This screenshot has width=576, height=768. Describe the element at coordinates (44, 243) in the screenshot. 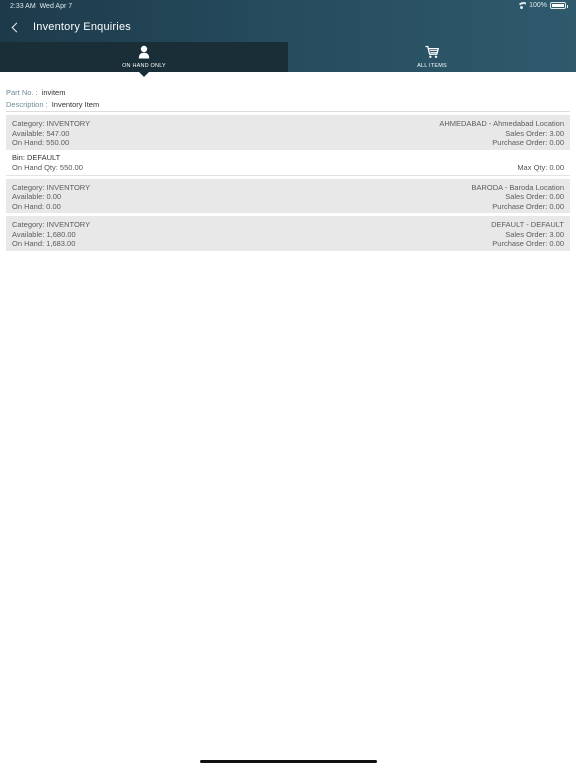

I see `on-hand-qty: On Hand: 1,683.00` at that location.